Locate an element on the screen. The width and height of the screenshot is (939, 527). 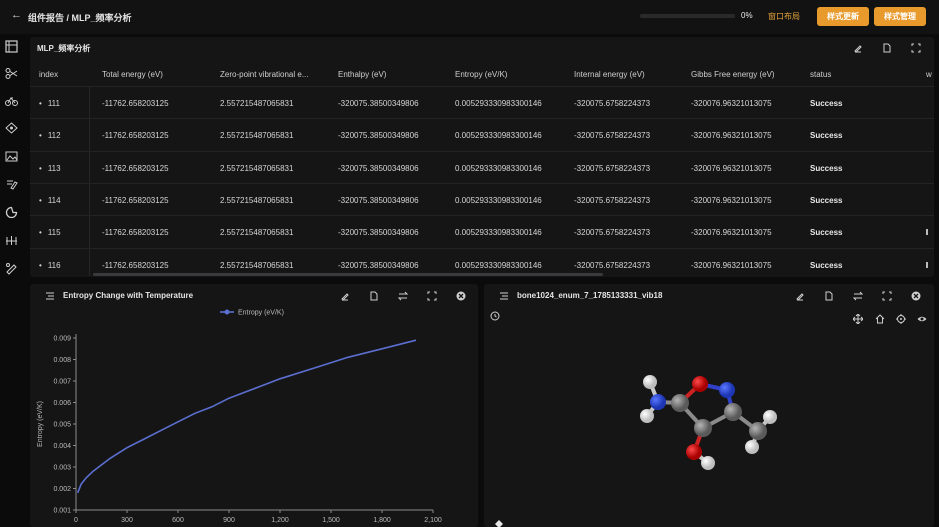
legend-marker is located at coordinates (227, 312).